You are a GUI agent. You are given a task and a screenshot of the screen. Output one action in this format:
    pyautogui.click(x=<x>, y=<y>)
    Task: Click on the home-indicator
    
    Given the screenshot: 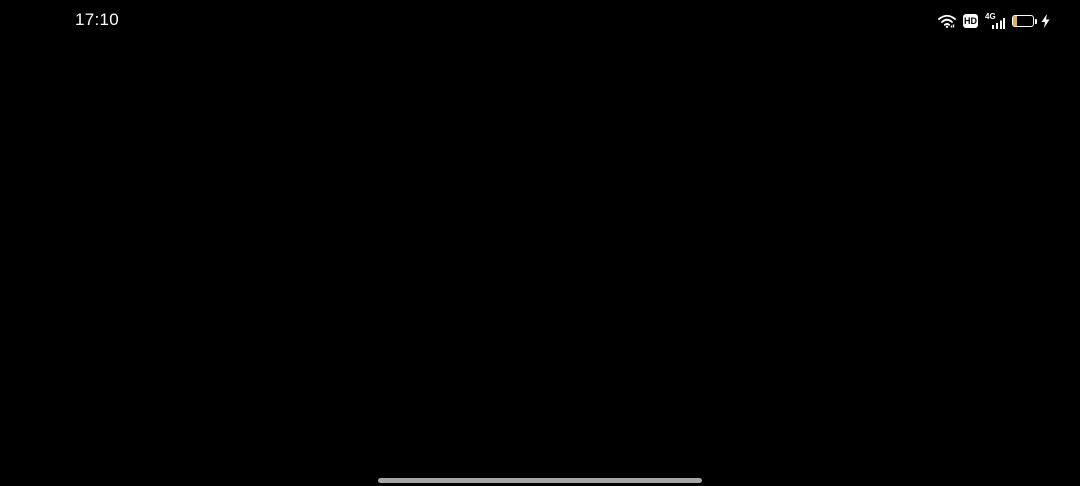 What is the action you would take?
    pyautogui.click(x=540, y=480)
    